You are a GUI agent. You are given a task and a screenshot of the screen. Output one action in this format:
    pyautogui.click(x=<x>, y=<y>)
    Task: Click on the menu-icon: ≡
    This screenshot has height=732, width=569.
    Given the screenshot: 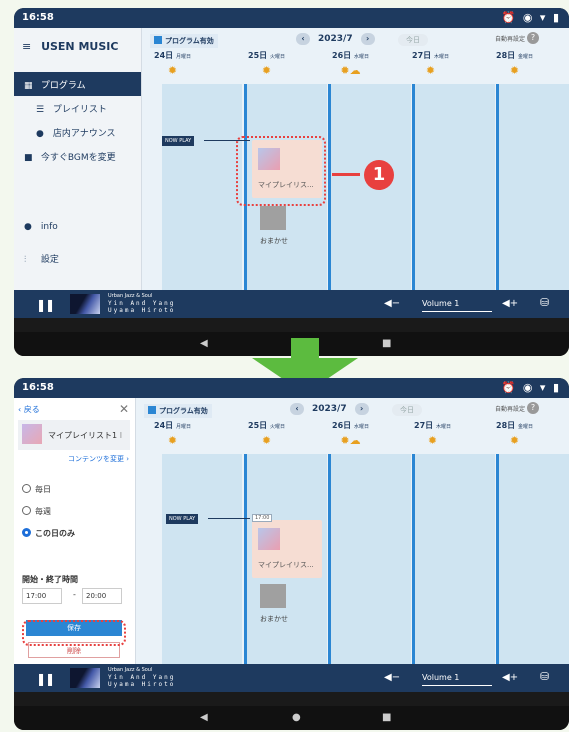 What is the action you would take?
    pyautogui.click(x=26, y=46)
    